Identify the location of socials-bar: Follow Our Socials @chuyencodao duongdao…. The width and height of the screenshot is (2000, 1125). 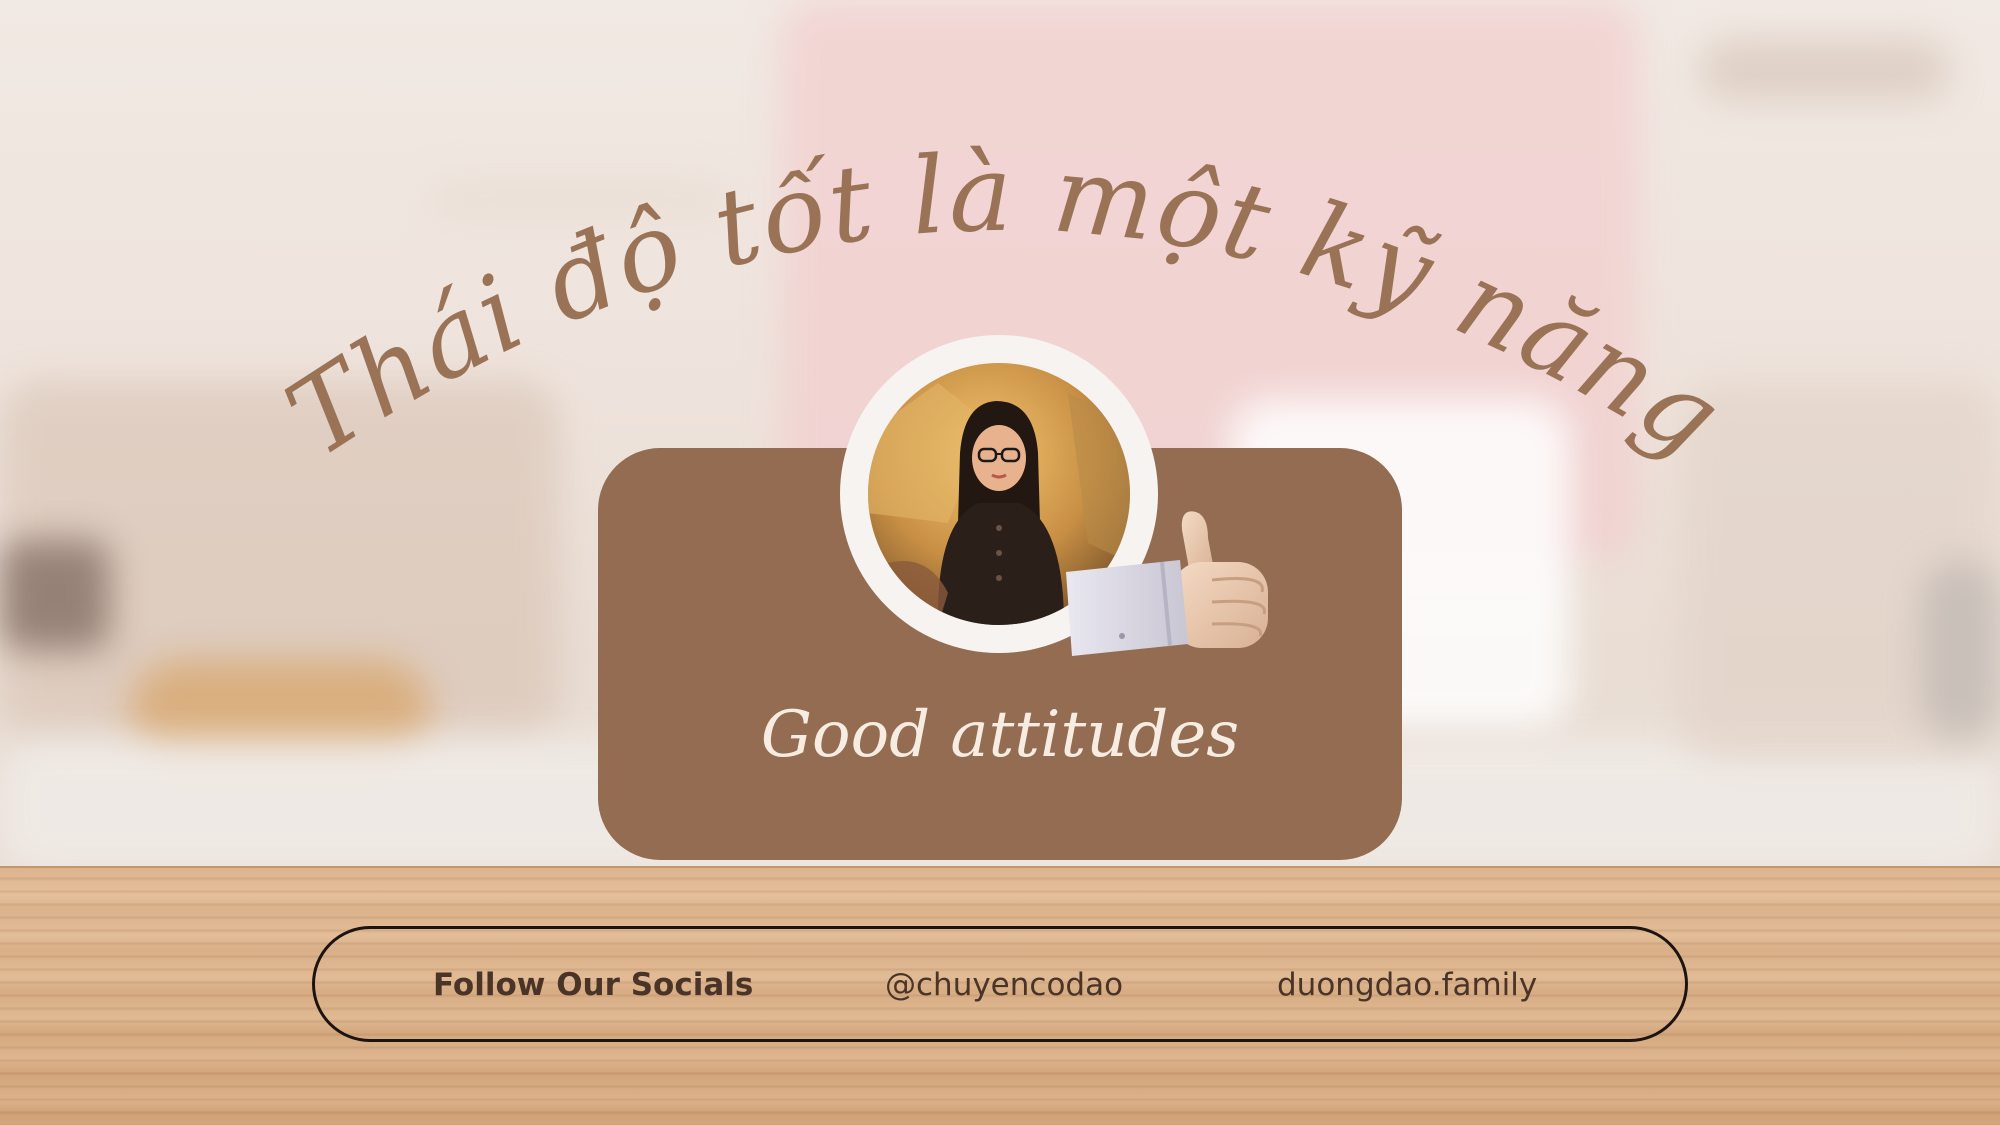
(1000, 984).